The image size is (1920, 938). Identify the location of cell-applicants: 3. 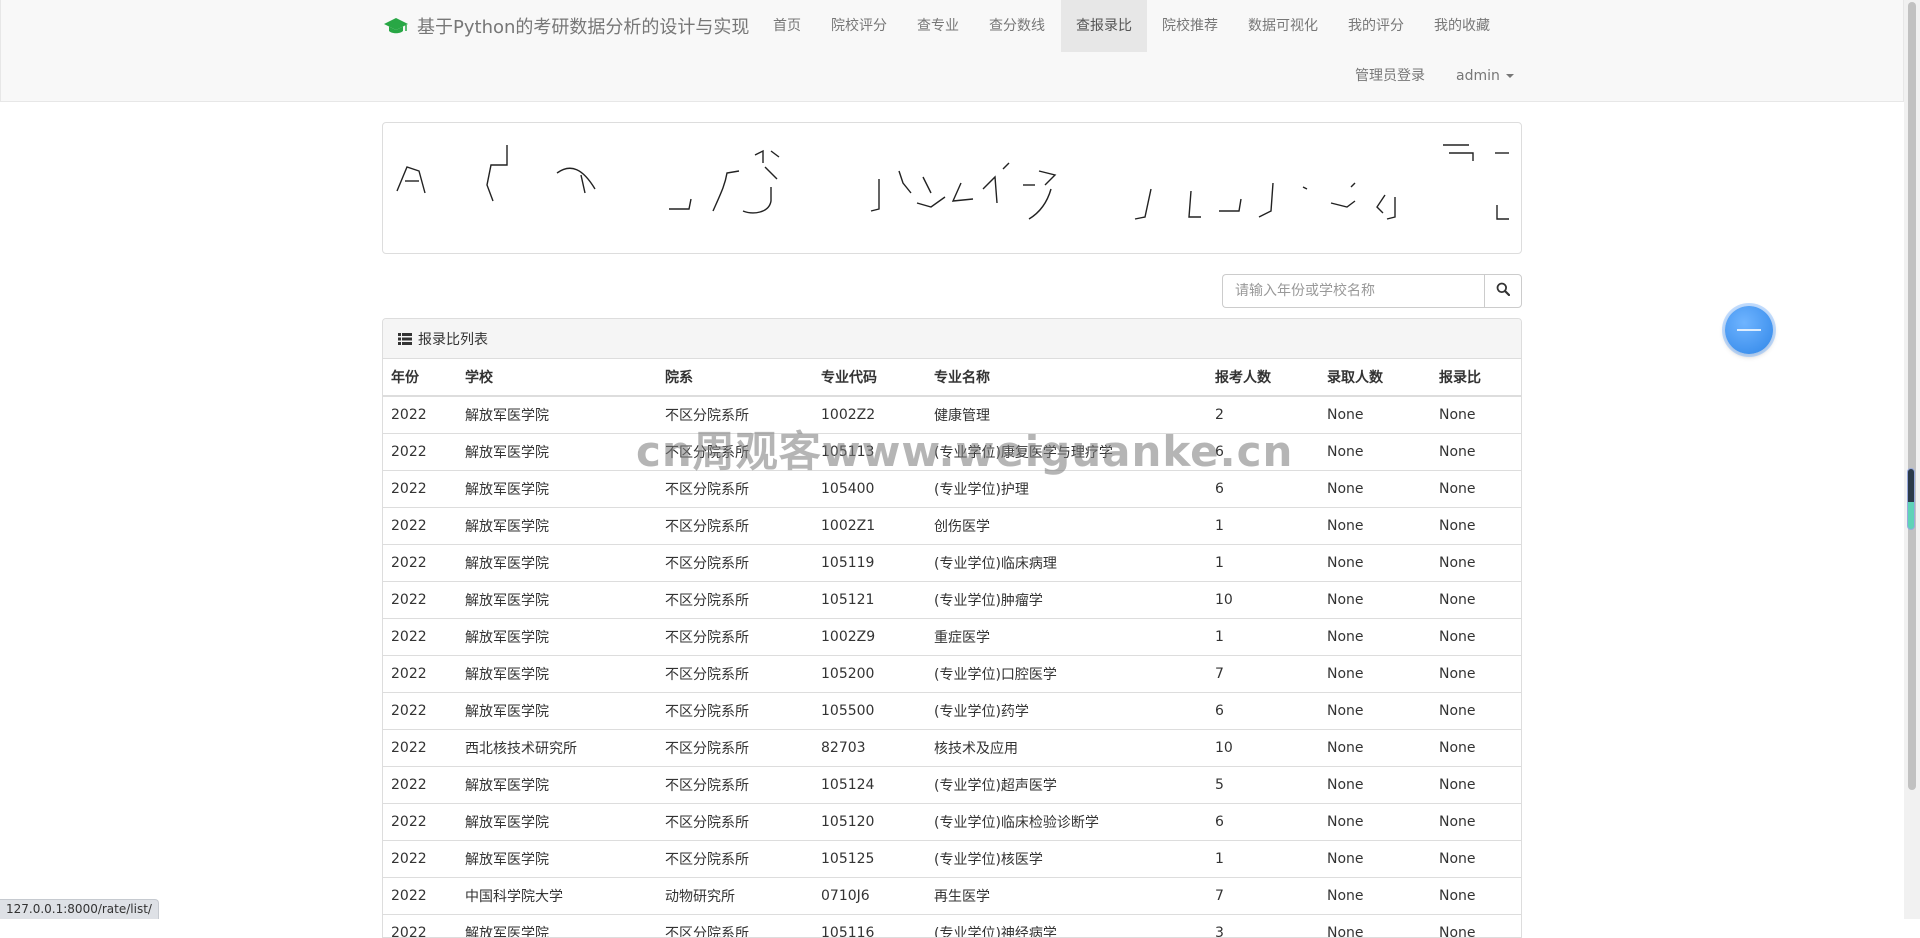
(1263, 925).